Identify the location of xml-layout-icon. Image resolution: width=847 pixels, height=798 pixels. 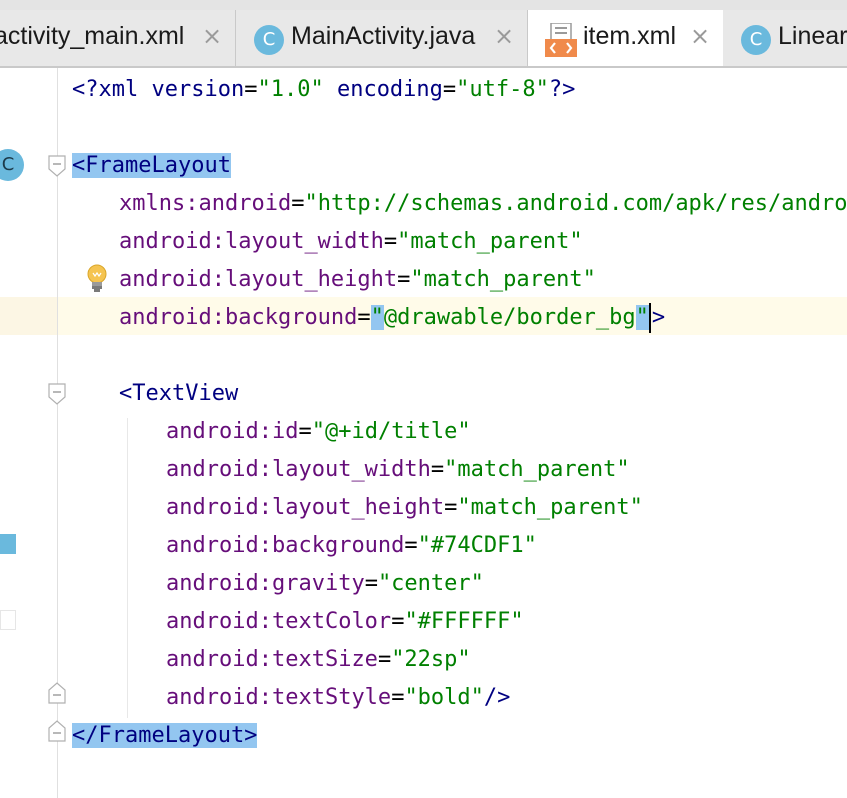
(561, 41).